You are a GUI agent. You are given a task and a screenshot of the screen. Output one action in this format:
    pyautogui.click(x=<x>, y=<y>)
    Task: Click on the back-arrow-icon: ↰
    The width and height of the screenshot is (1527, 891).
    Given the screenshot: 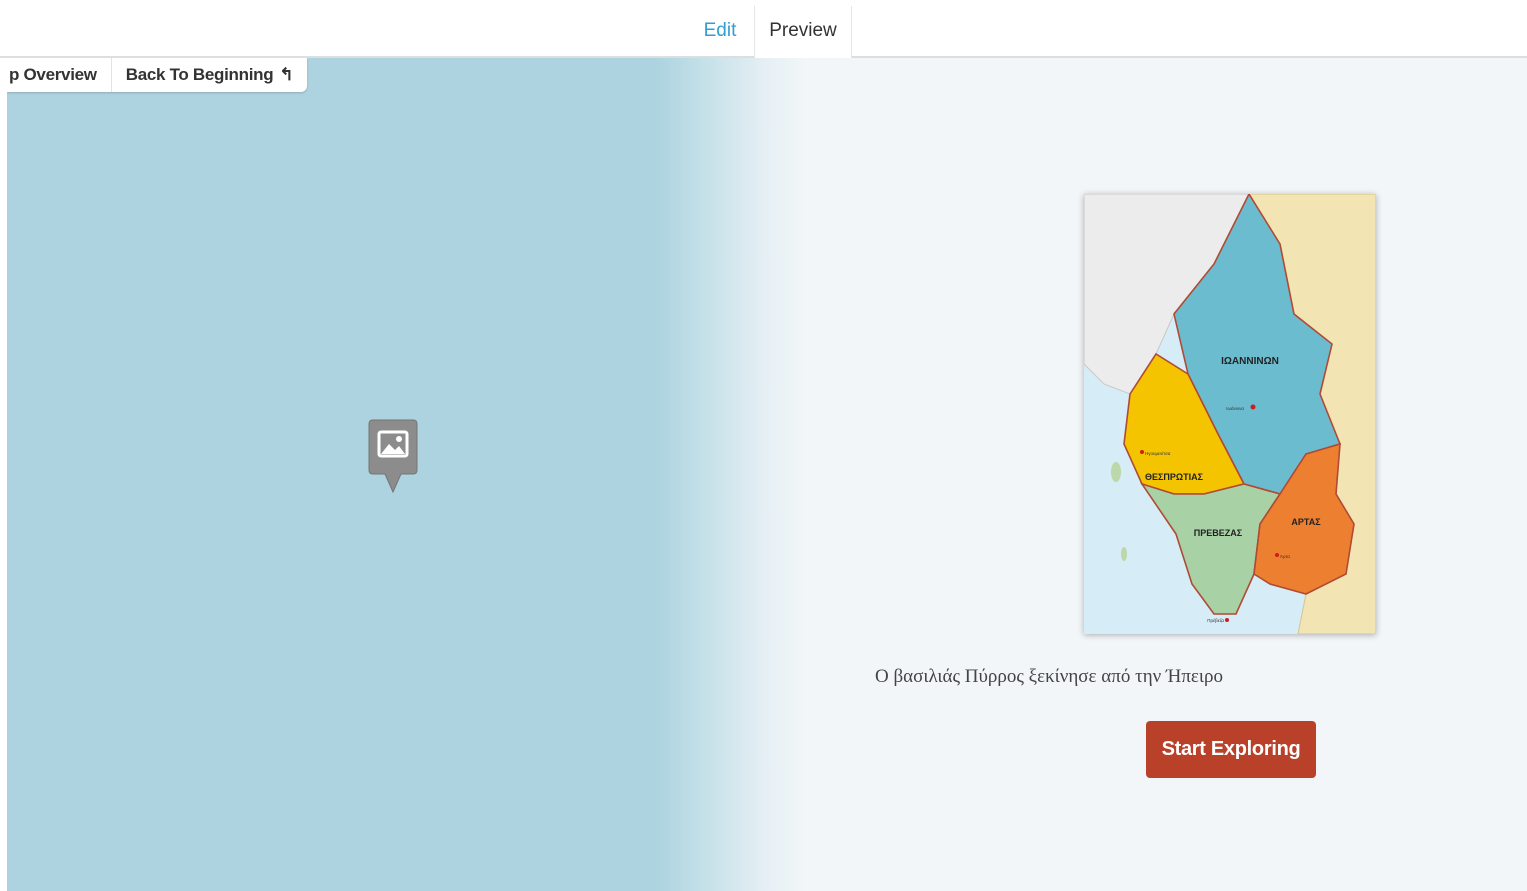 What is the action you would take?
    pyautogui.click(x=286, y=74)
    